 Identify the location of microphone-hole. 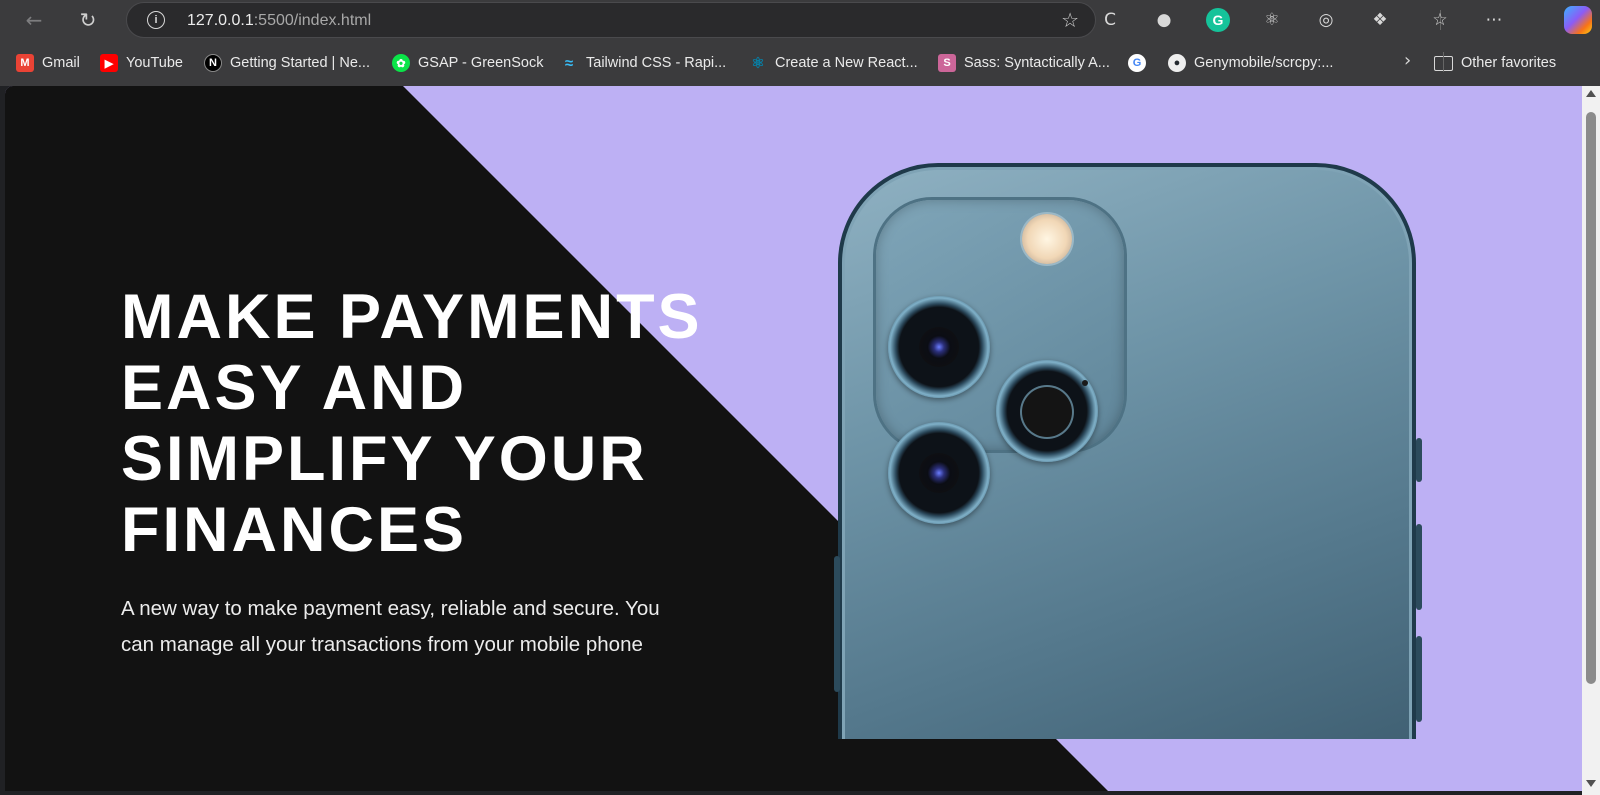
(1085, 383).